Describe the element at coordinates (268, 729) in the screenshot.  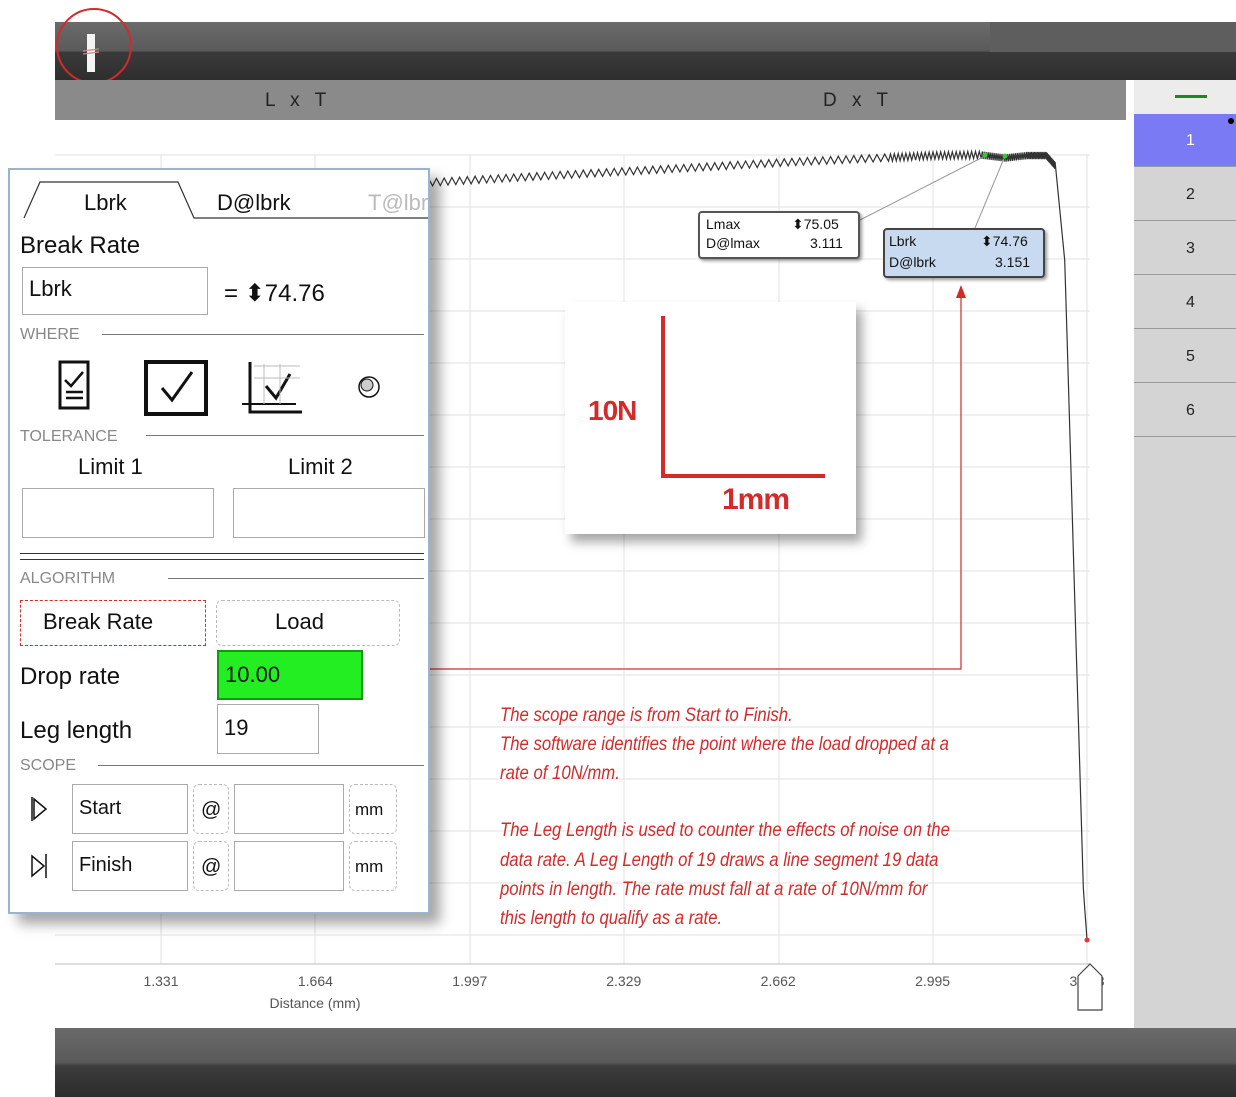
I see `leg-length-field: 19` at that location.